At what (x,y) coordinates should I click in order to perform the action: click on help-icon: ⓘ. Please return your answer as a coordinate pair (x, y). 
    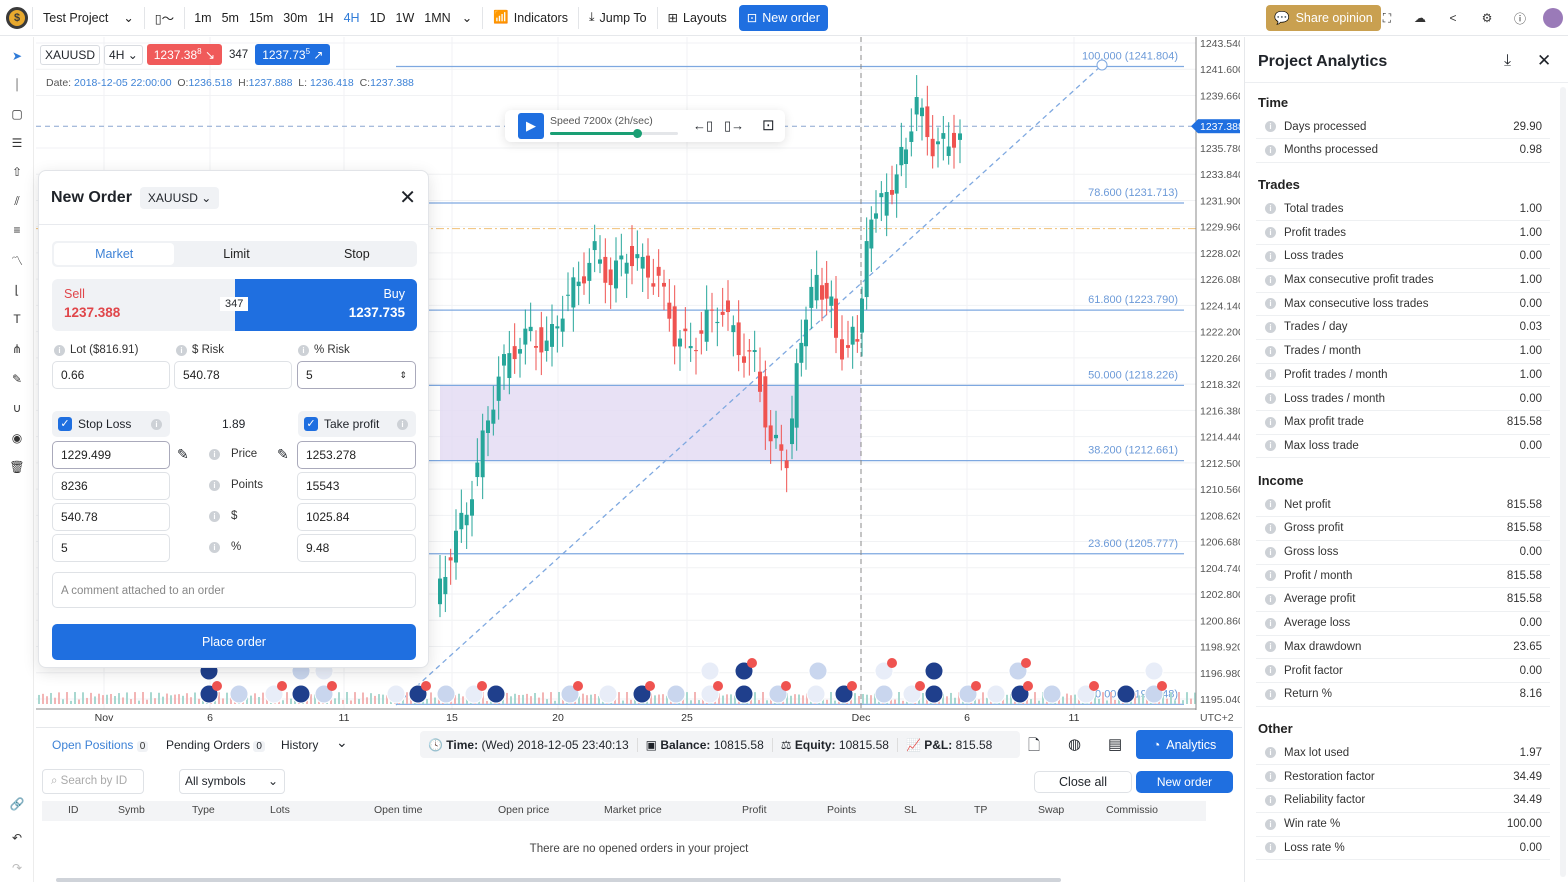
    Looking at the image, I should click on (1520, 18).